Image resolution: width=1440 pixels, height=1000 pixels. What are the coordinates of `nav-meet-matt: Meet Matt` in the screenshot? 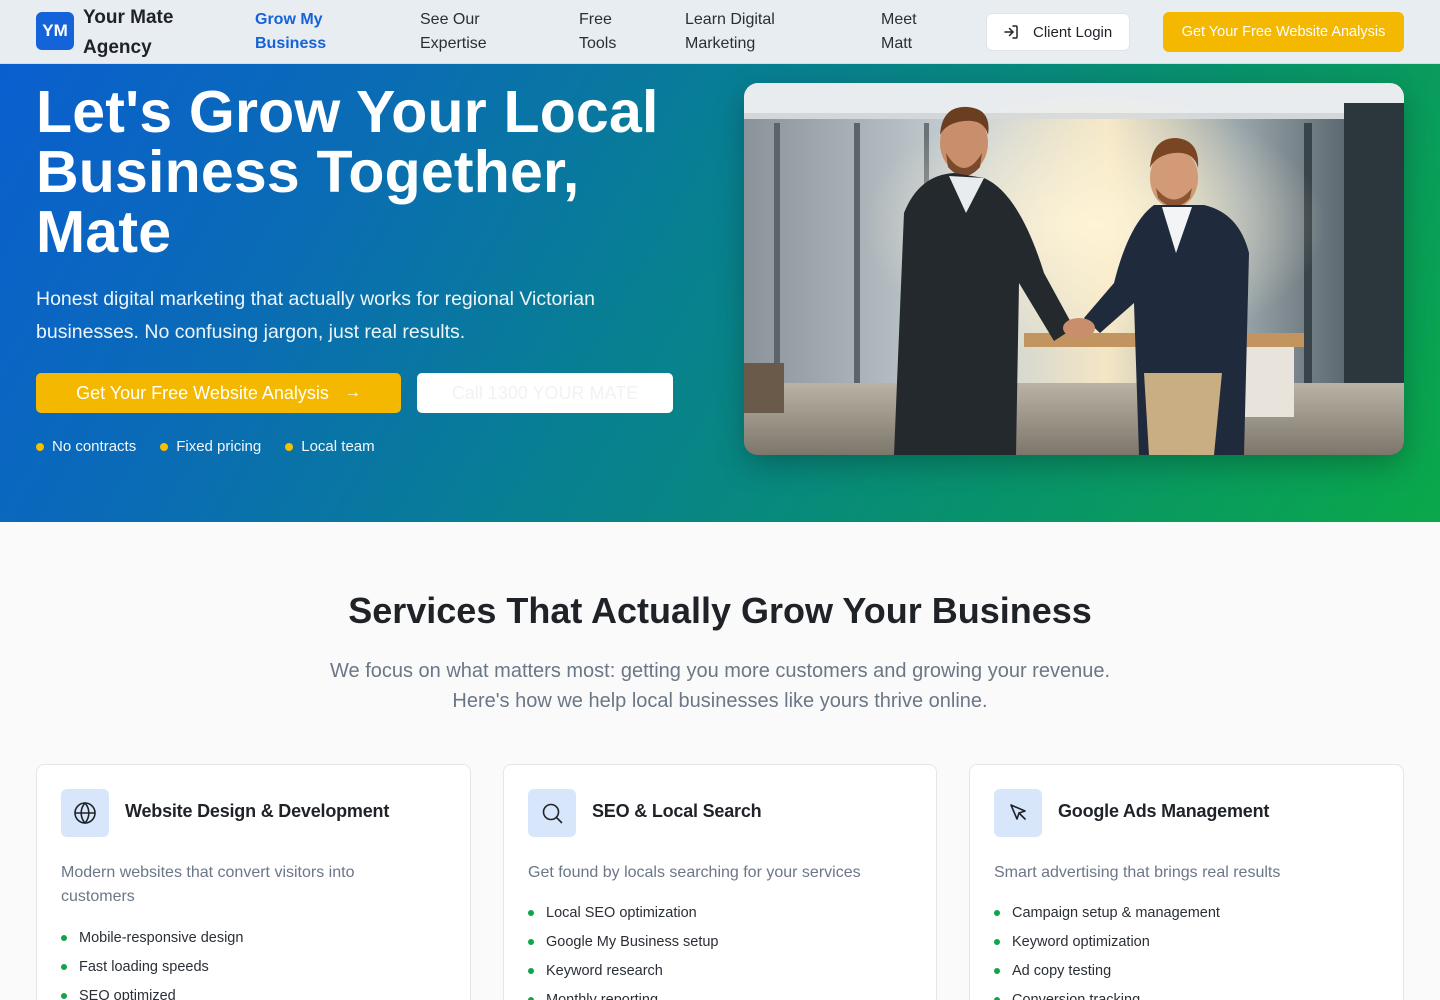 It's located at (911, 32).